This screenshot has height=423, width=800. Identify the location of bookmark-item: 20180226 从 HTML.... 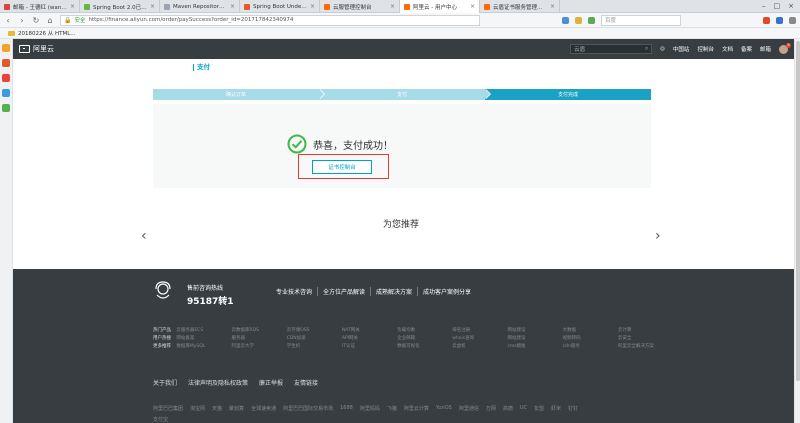
(47, 33).